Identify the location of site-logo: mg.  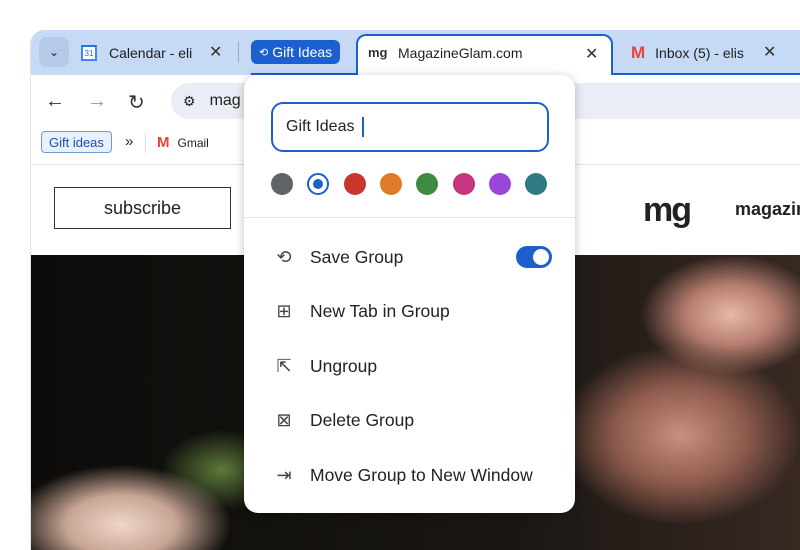
(667, 210).